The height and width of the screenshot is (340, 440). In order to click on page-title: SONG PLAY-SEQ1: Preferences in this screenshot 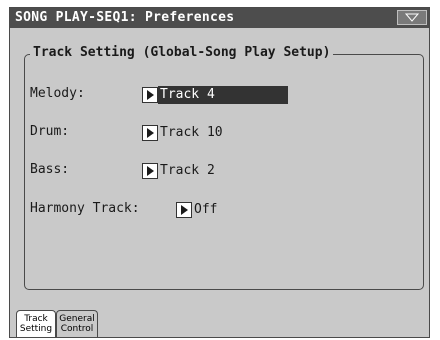, I will do `click(125, 17)`.